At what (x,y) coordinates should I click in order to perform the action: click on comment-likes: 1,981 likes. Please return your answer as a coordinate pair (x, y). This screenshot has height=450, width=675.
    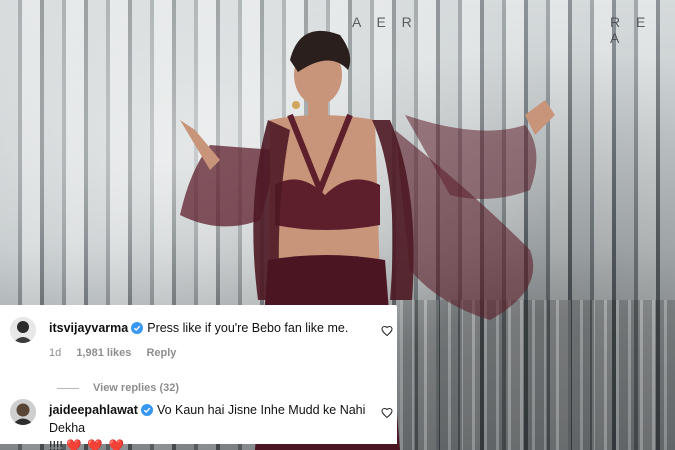
    Looking at the image, I should click on (103, 353).